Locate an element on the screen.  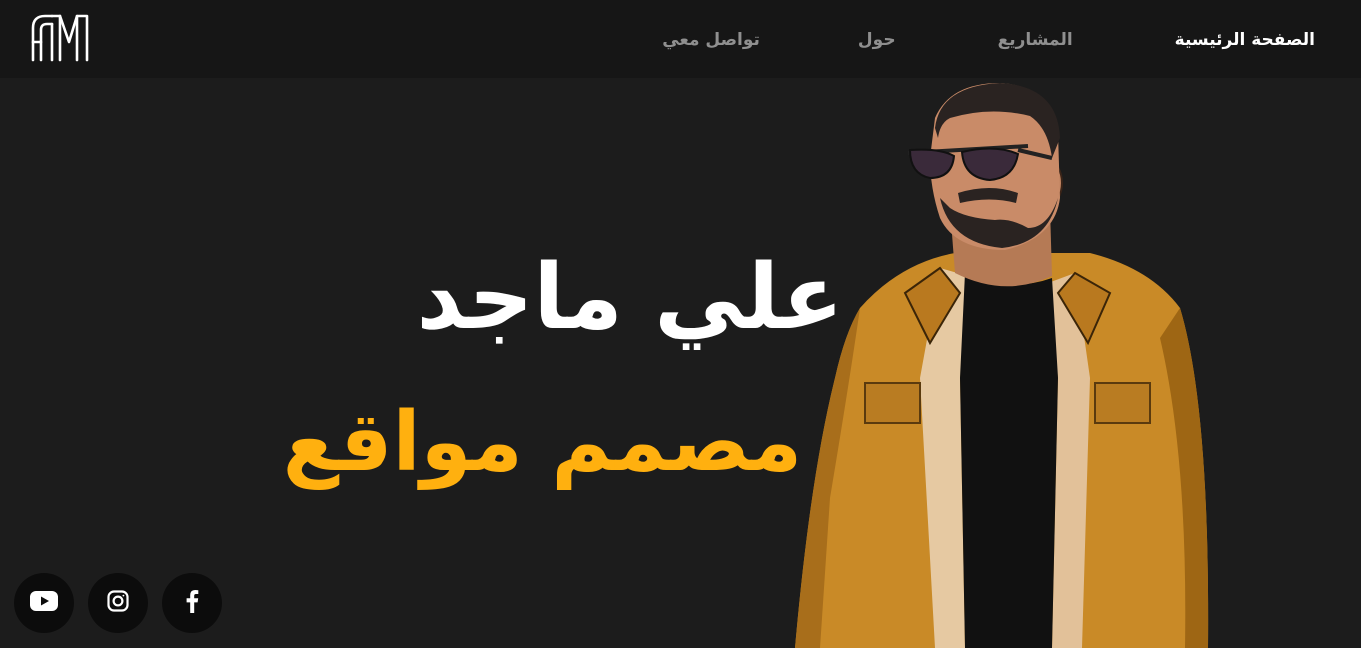
main-nav: الصفحة الرئيسية المشاريع حول تواصل معي is located at coordinates (988, 40).